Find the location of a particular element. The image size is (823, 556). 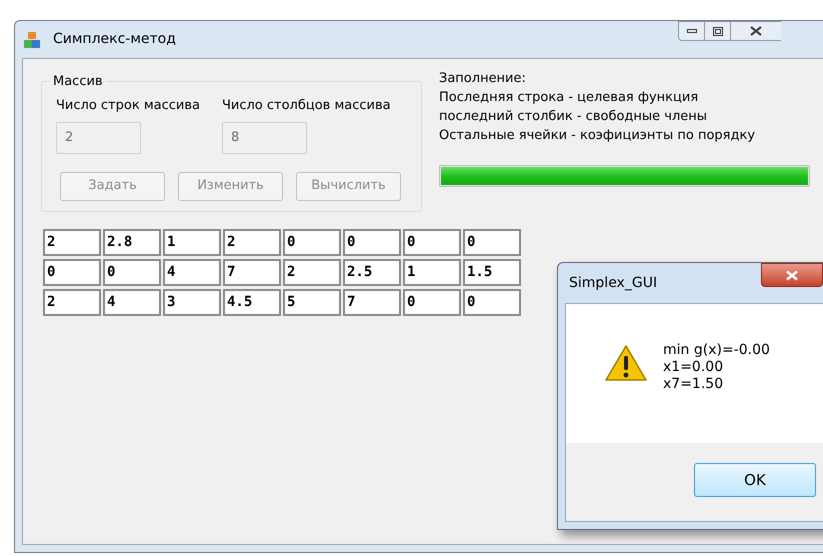

maximize-button is located at coordinates (718, 31).